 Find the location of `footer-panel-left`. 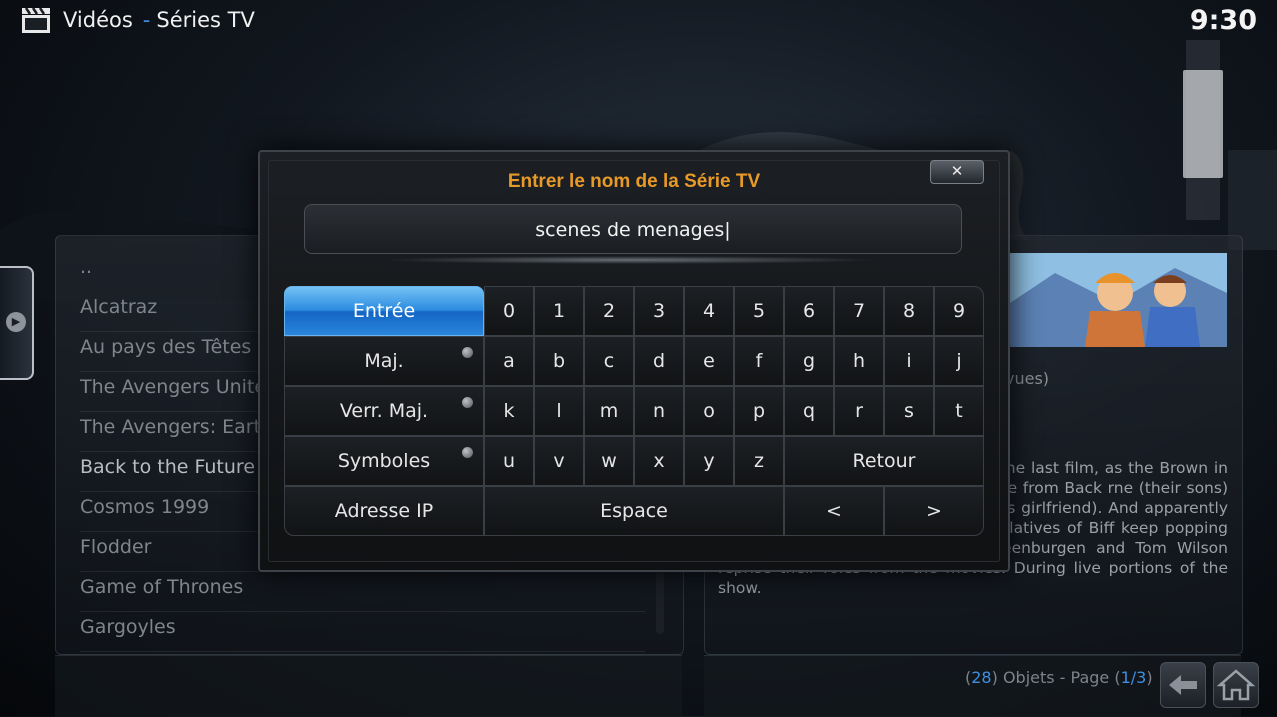

footer-panel-left is located at coordinates (368, 686).